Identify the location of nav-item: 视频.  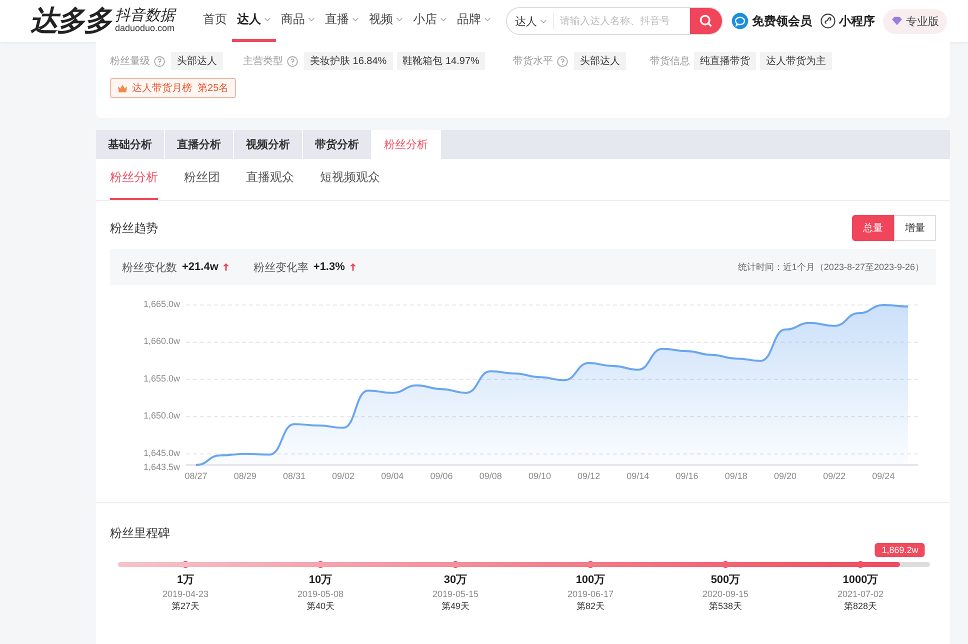
(386, 21).